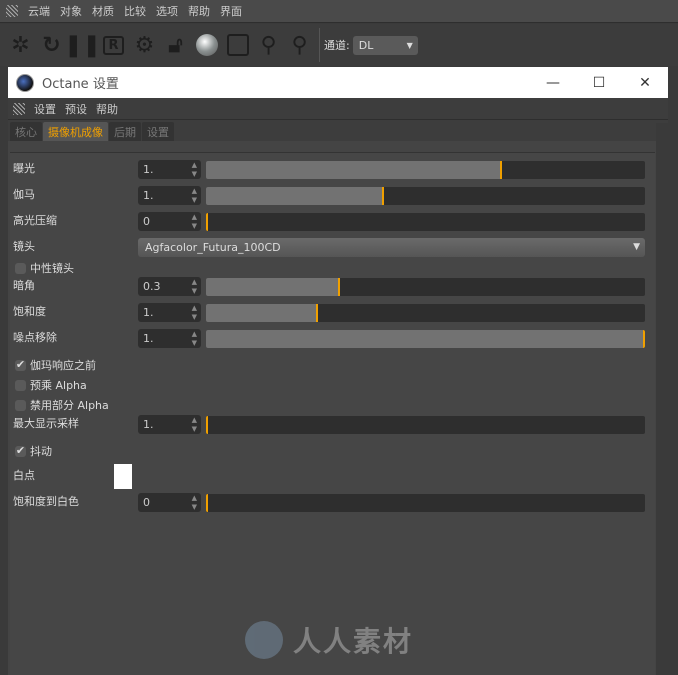 This screenshot has width=678, height=675. What do you see at coordinates (20, 405) in the screenshot?
I see `checkbox-disable_partial` at bounding box center [20, 405].